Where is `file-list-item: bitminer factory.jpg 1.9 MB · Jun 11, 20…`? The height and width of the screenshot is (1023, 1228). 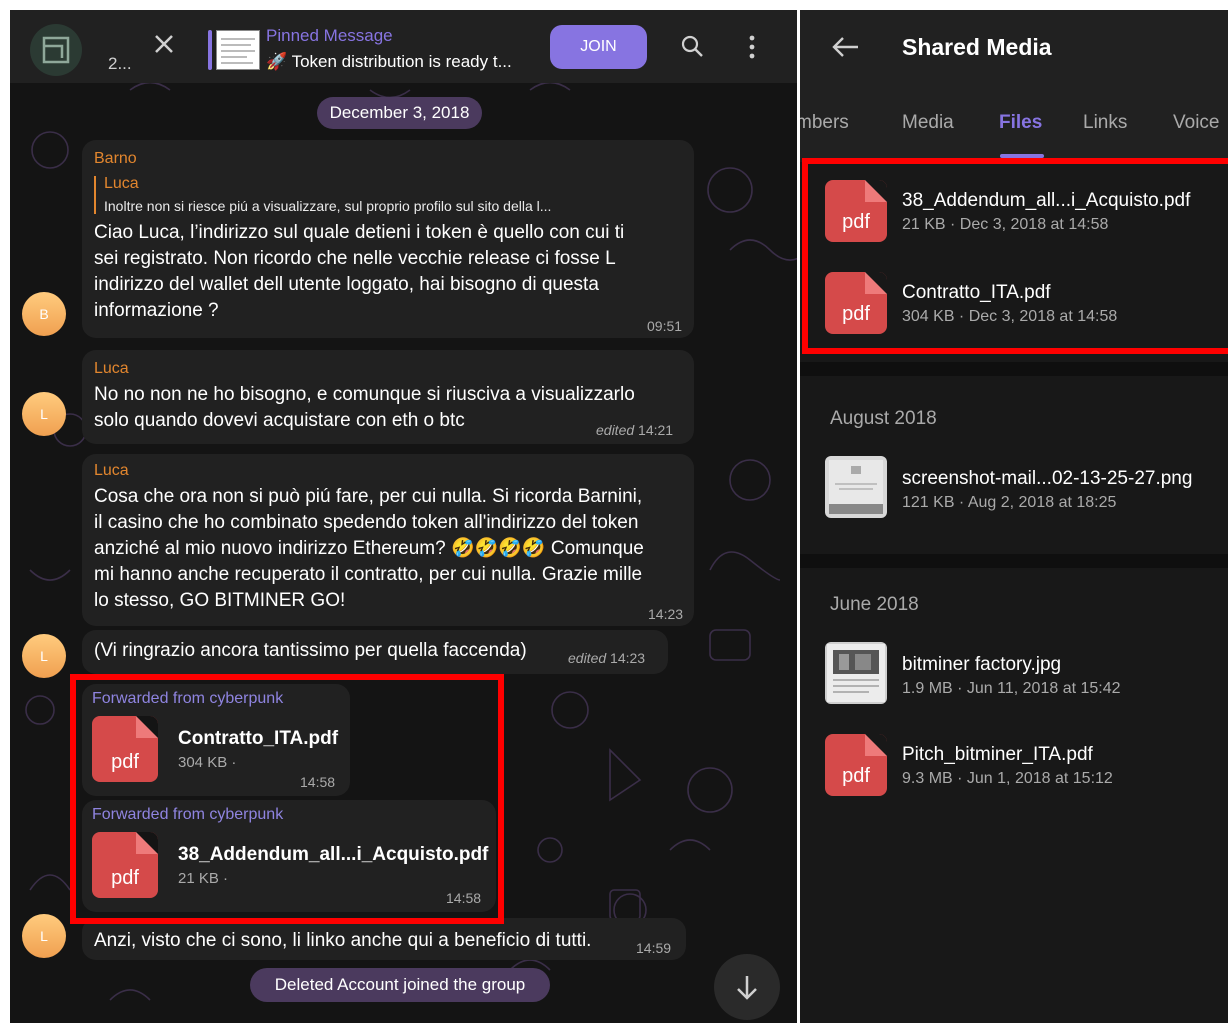 file-list-item: bitminer factory.jpg 1.9 MB · Jun 11, 20… is located at coordinates (1014, 681).